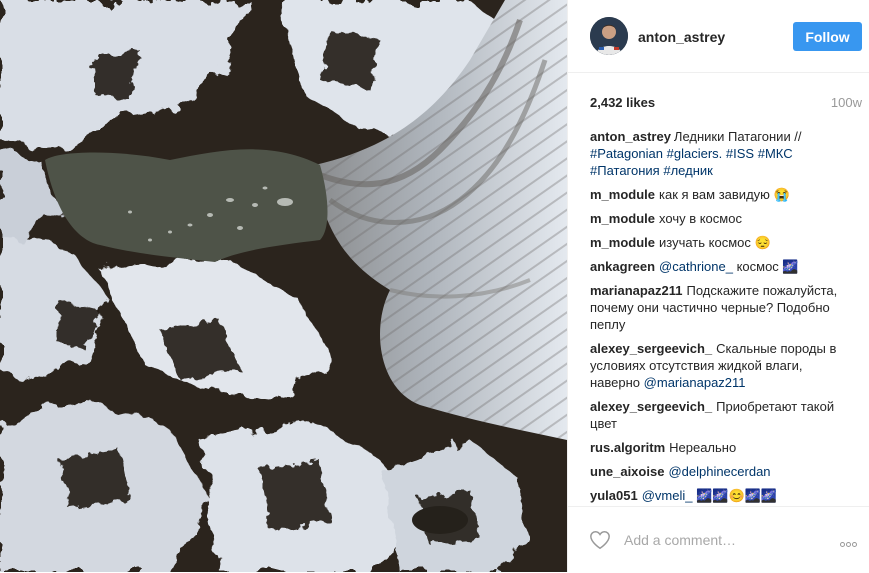 This screenshot has height=573, width=869. What do you see at coordinates (726, 103) in the screenshot?
I see `post-stats: 2,432 likes 100w` at bounding box center [726, 103].